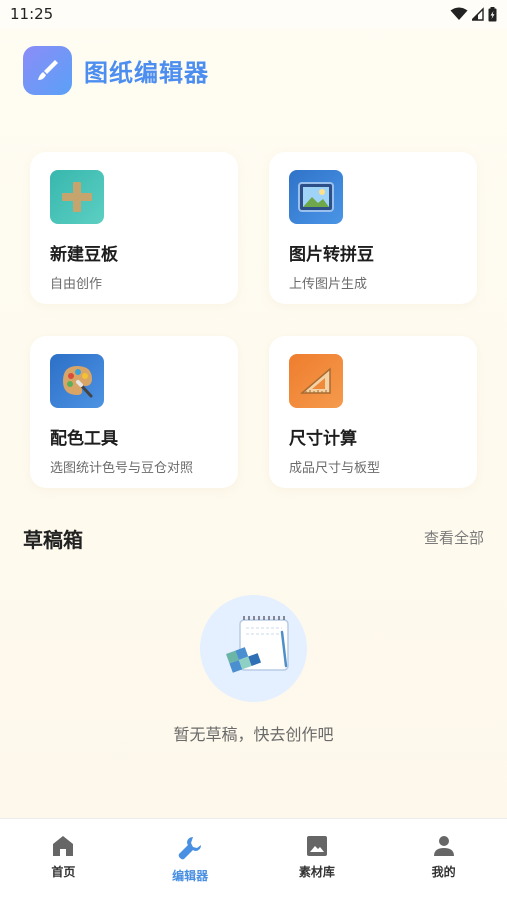 The width and height of the screenshot is (507, 900). I want to click on ruler-triangle-icon, so click(315, 380).